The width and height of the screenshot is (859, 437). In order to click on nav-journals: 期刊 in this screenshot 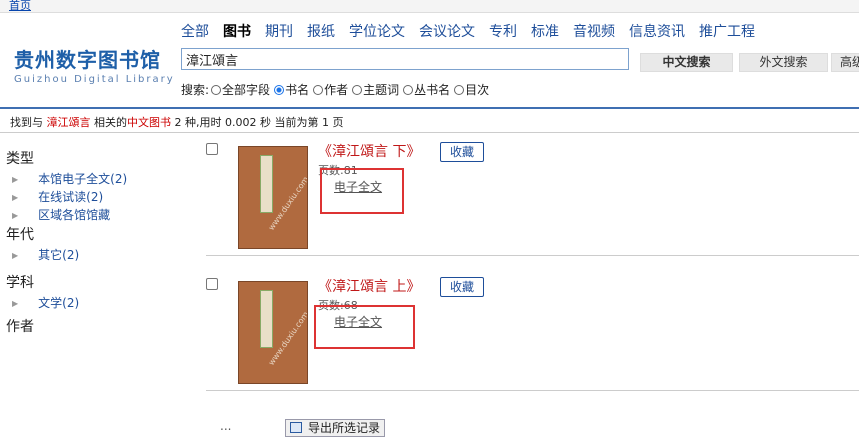, I will do `click(279, 32)`.